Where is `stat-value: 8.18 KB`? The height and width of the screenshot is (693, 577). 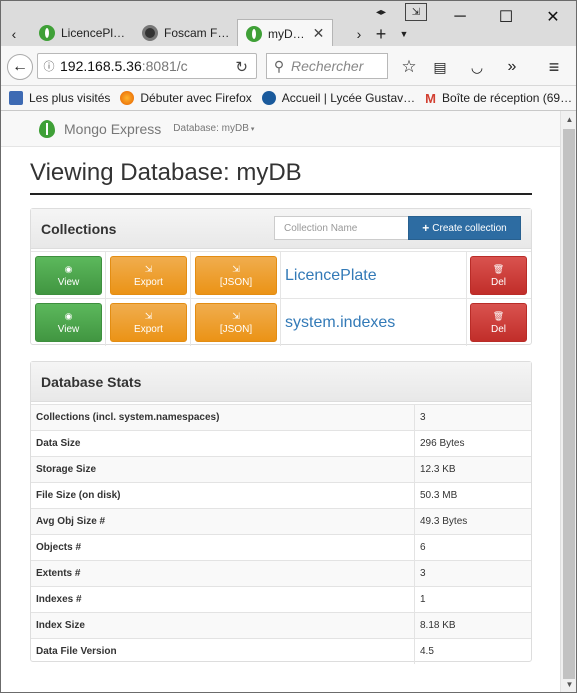
stat-value: 8.18 KB is located at coordinates (438, 625).